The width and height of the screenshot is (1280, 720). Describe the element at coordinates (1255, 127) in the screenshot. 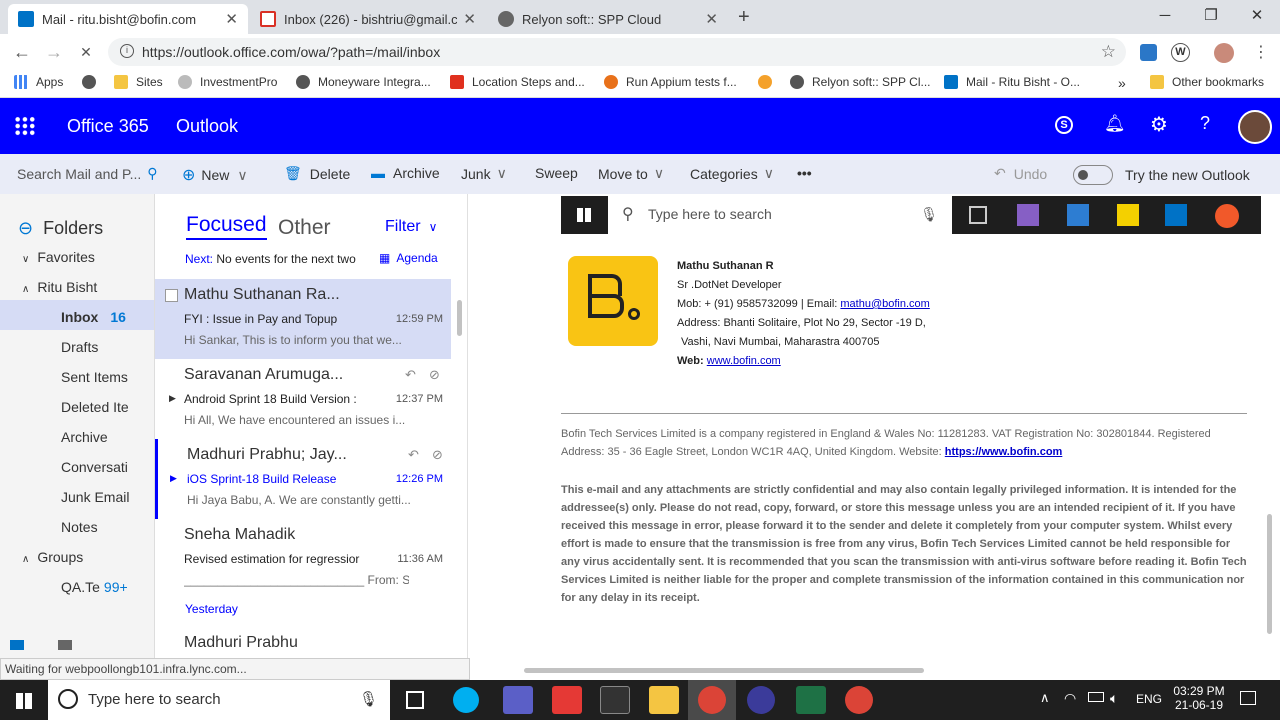

I see `user-avatar` at that location.